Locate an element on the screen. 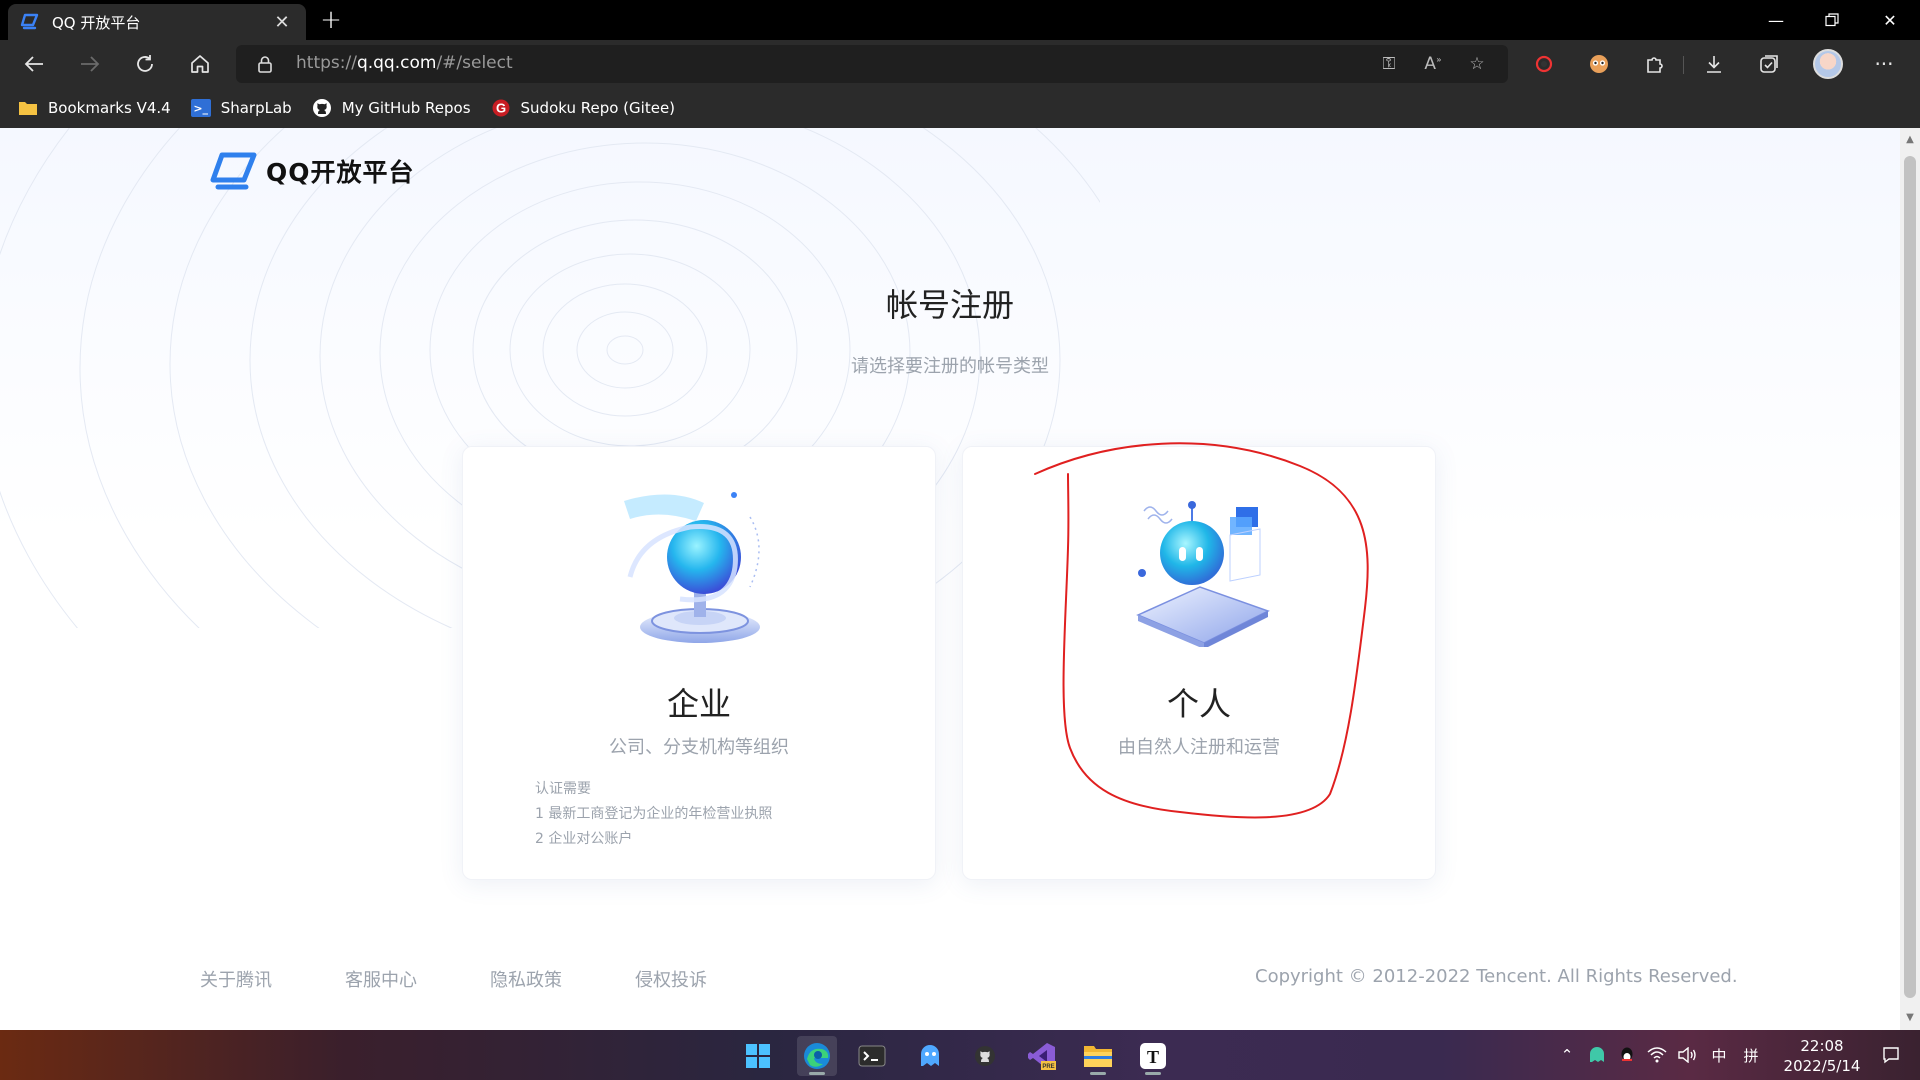 Image resolution: width=1920 pixels, height=1080 pixels. key-icon: ⚿ is located at coordinates (1389, 65).